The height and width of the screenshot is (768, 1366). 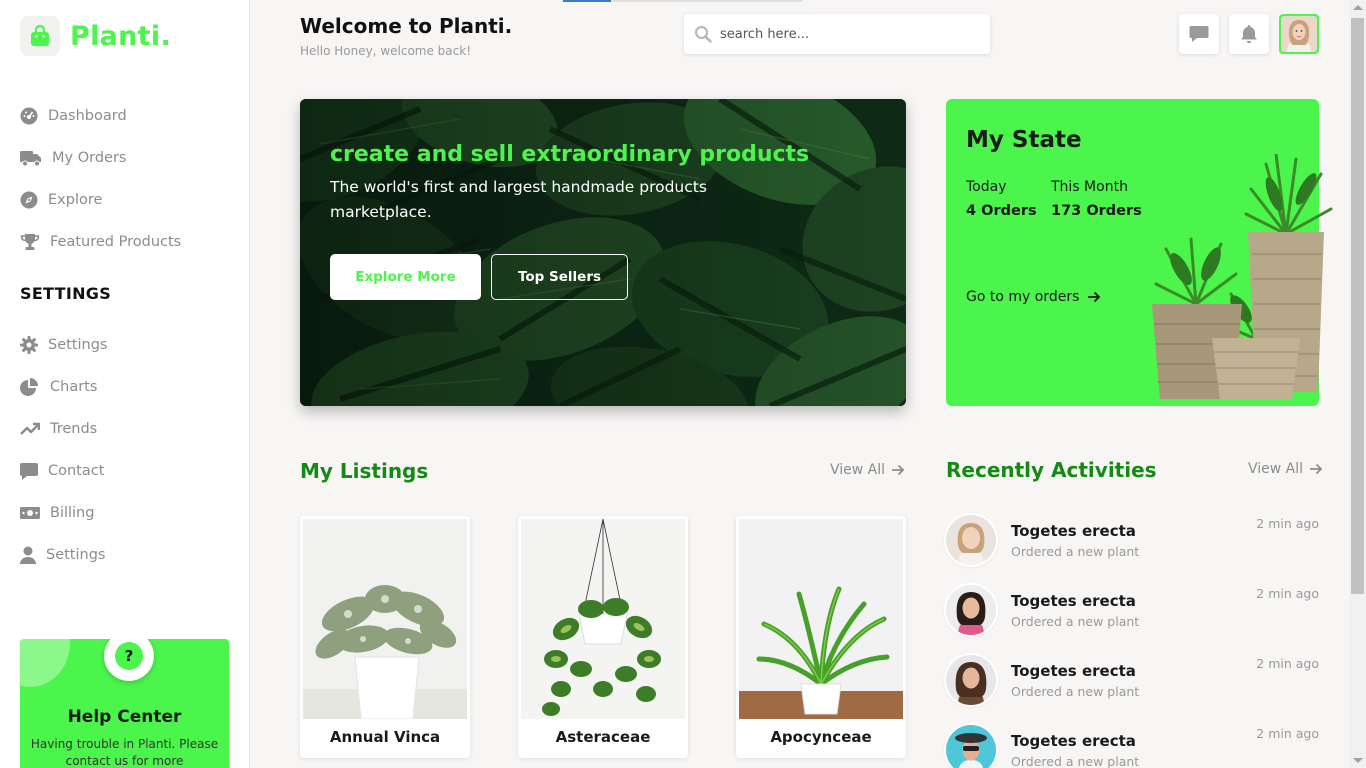 I want to click on sidebar-item-label: Featured Products, so click(x=116, y=242).